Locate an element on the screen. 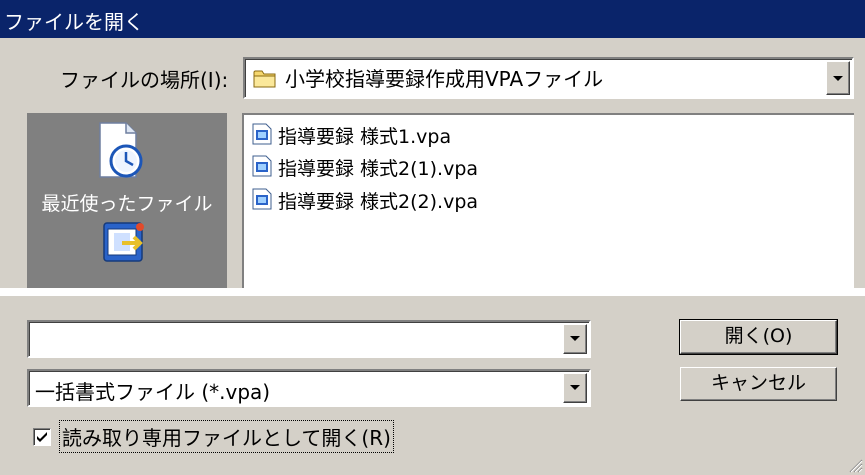  read-only-checkbox is located at coordinates (42, 437).